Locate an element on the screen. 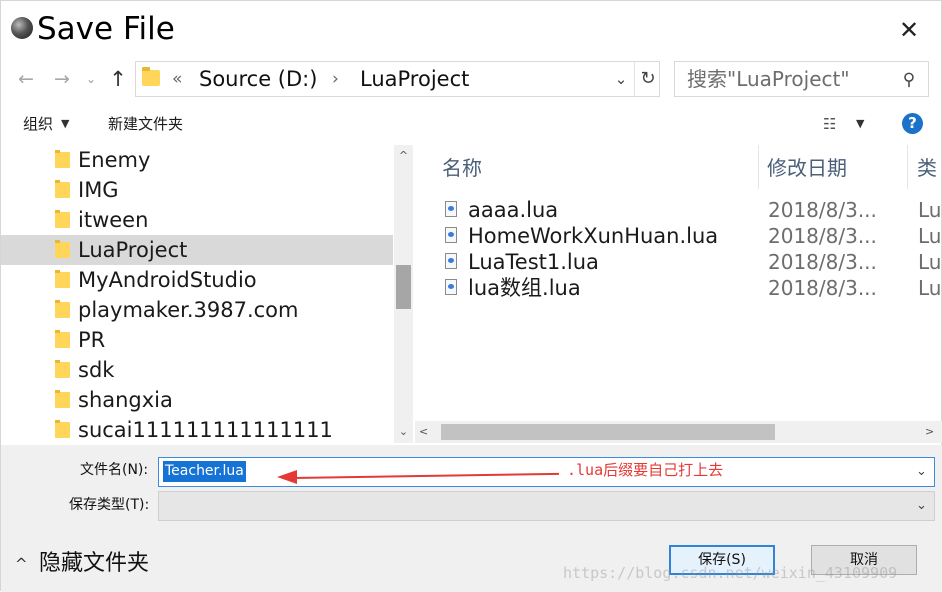 The width and height of the screenshot is (942, 592). sidebar-item: Enemy is located at coordinates (197, 160).